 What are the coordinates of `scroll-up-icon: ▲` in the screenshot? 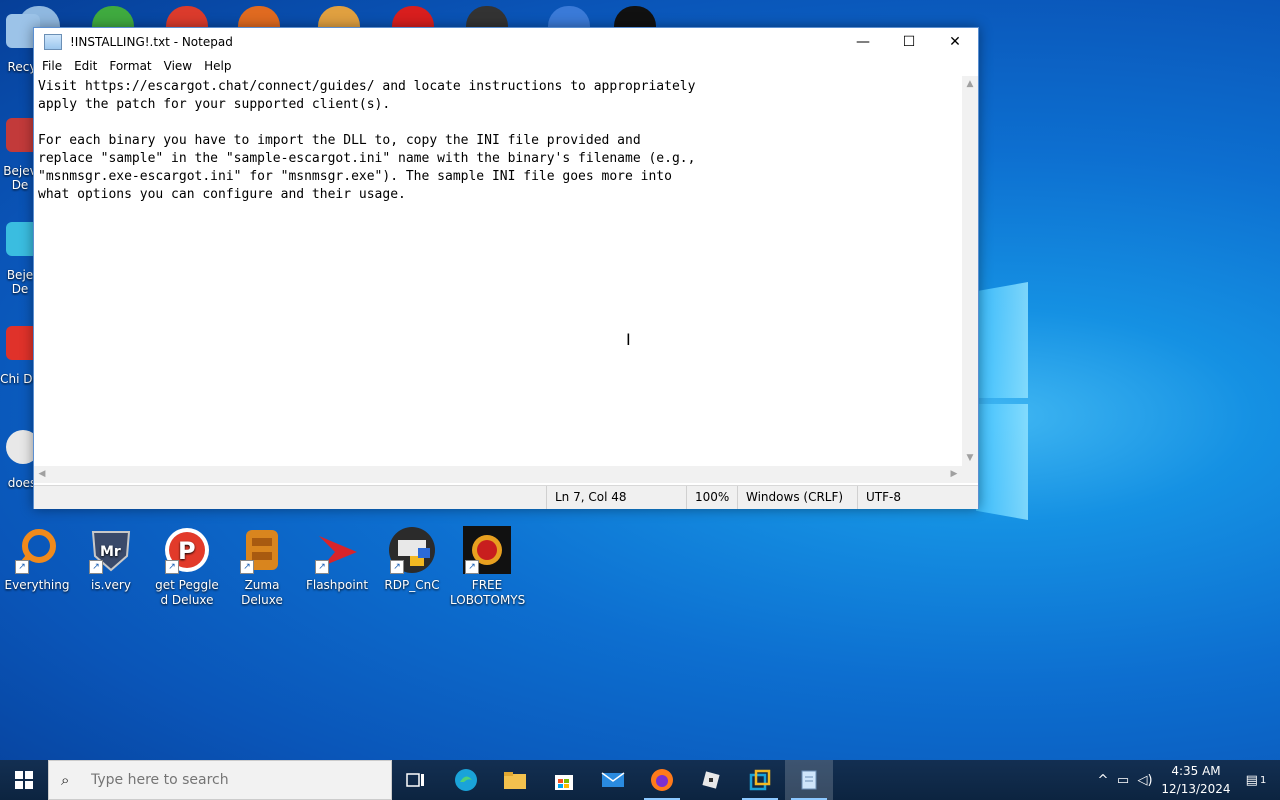 It's located at (970, 84).